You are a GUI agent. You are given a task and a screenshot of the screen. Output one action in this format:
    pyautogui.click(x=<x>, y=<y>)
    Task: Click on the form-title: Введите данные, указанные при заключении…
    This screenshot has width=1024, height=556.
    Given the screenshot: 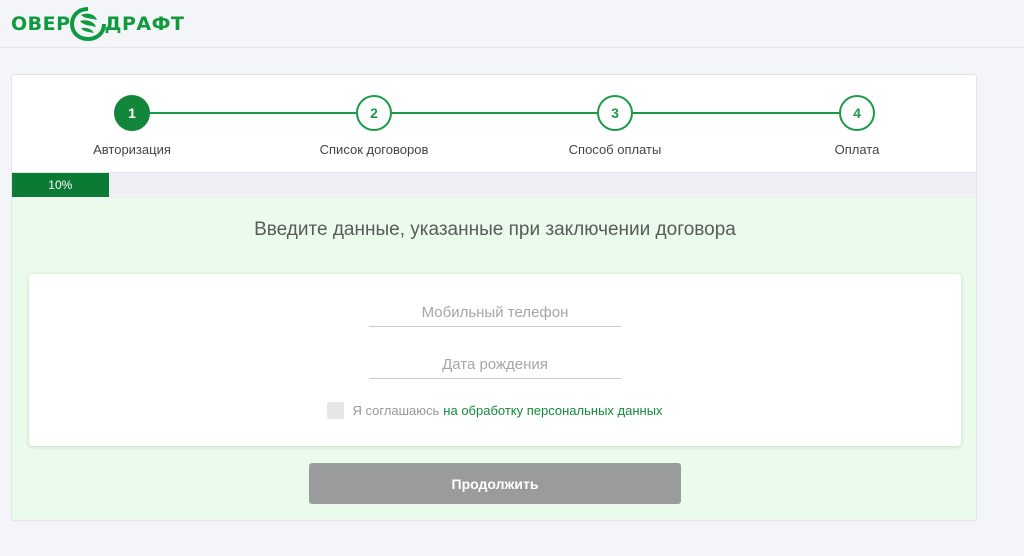 What is the action you would take?
    pyautogui.click(x=495, y=229)
    